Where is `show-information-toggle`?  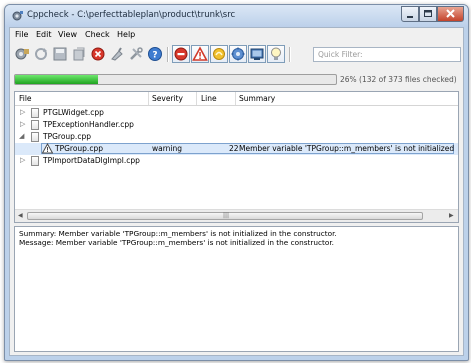
show-information-toggle is located at coordinates (276, 54).